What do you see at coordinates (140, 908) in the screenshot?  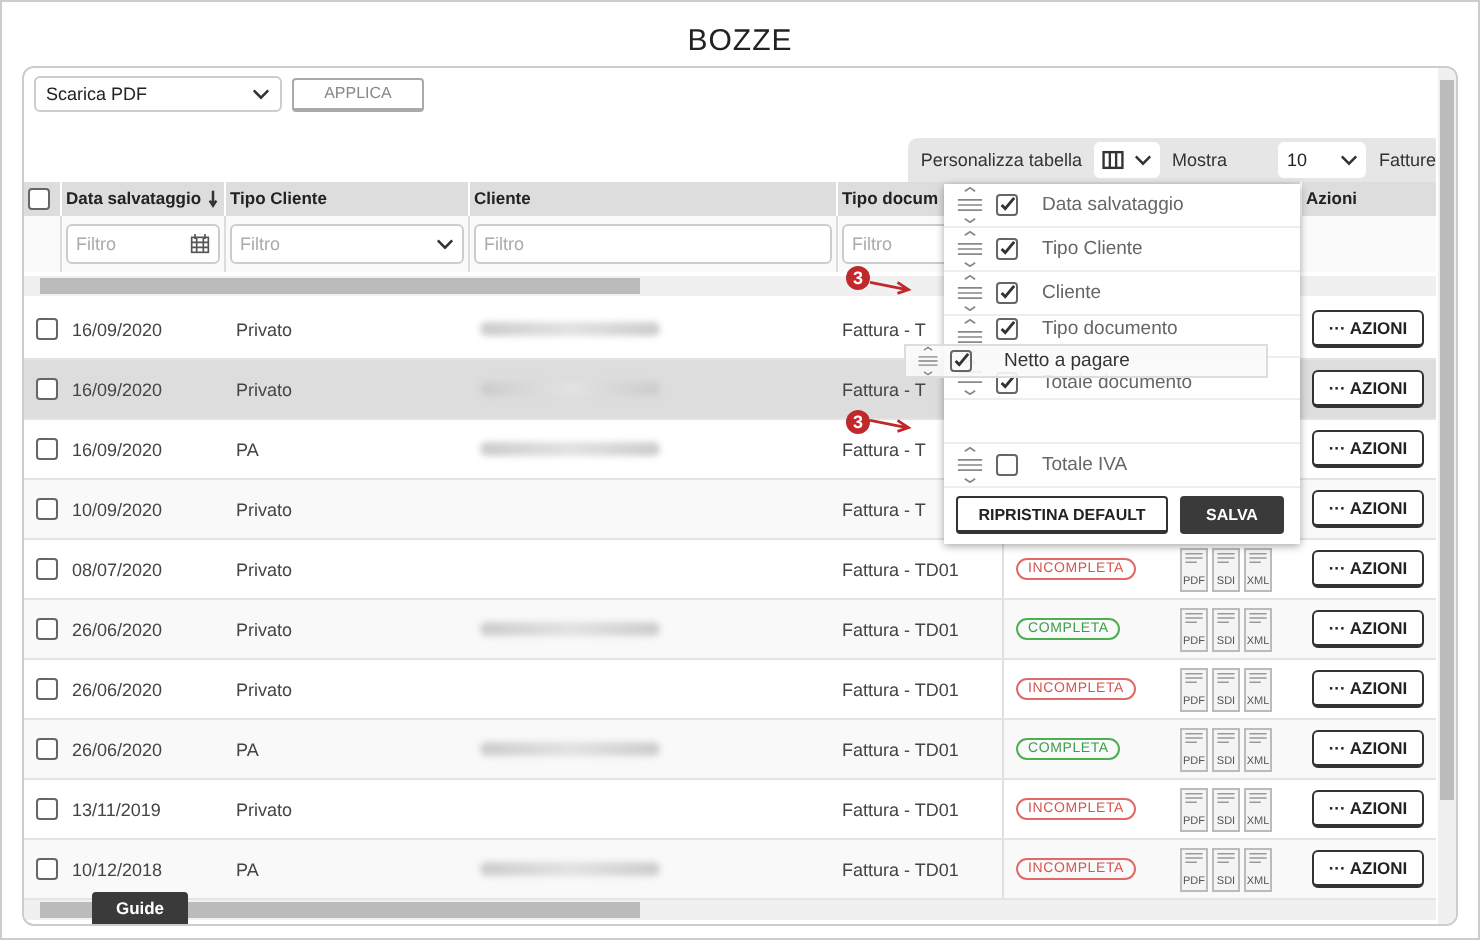 I see `guide-tab: Guide` at bounding box center [140, 908].